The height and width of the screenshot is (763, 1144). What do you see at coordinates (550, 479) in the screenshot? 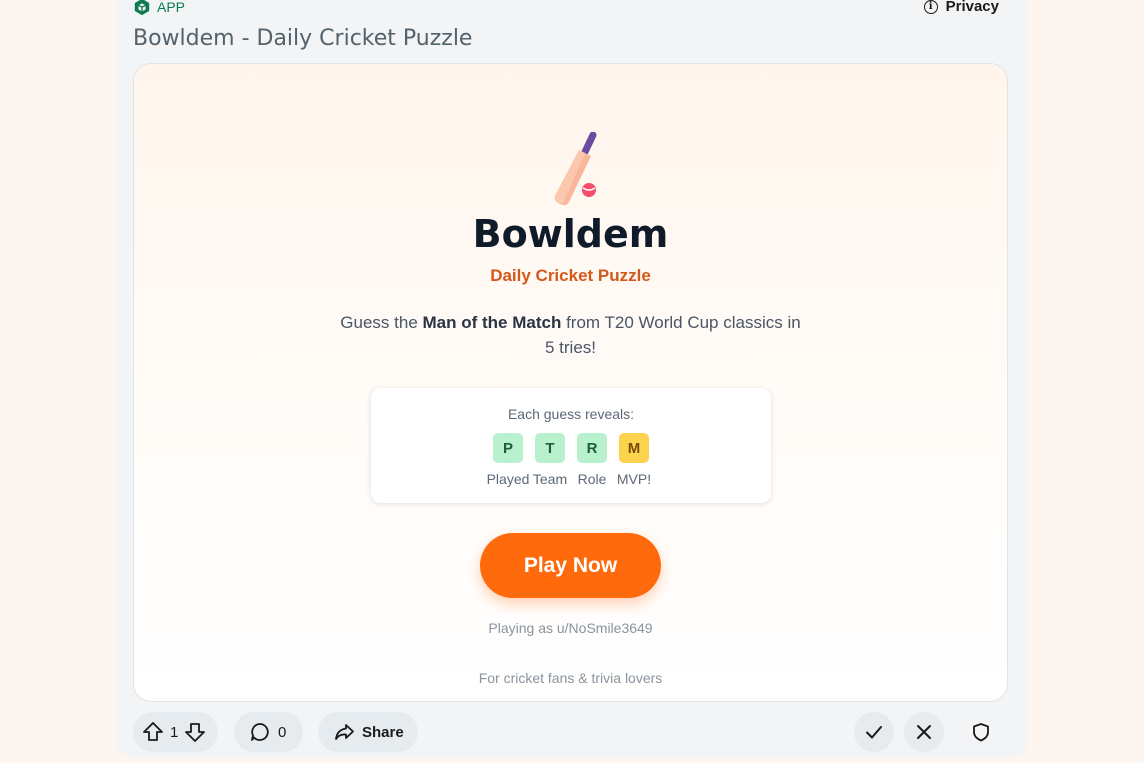
I see `chip-caption: Team` at bounding box center [550, 479].